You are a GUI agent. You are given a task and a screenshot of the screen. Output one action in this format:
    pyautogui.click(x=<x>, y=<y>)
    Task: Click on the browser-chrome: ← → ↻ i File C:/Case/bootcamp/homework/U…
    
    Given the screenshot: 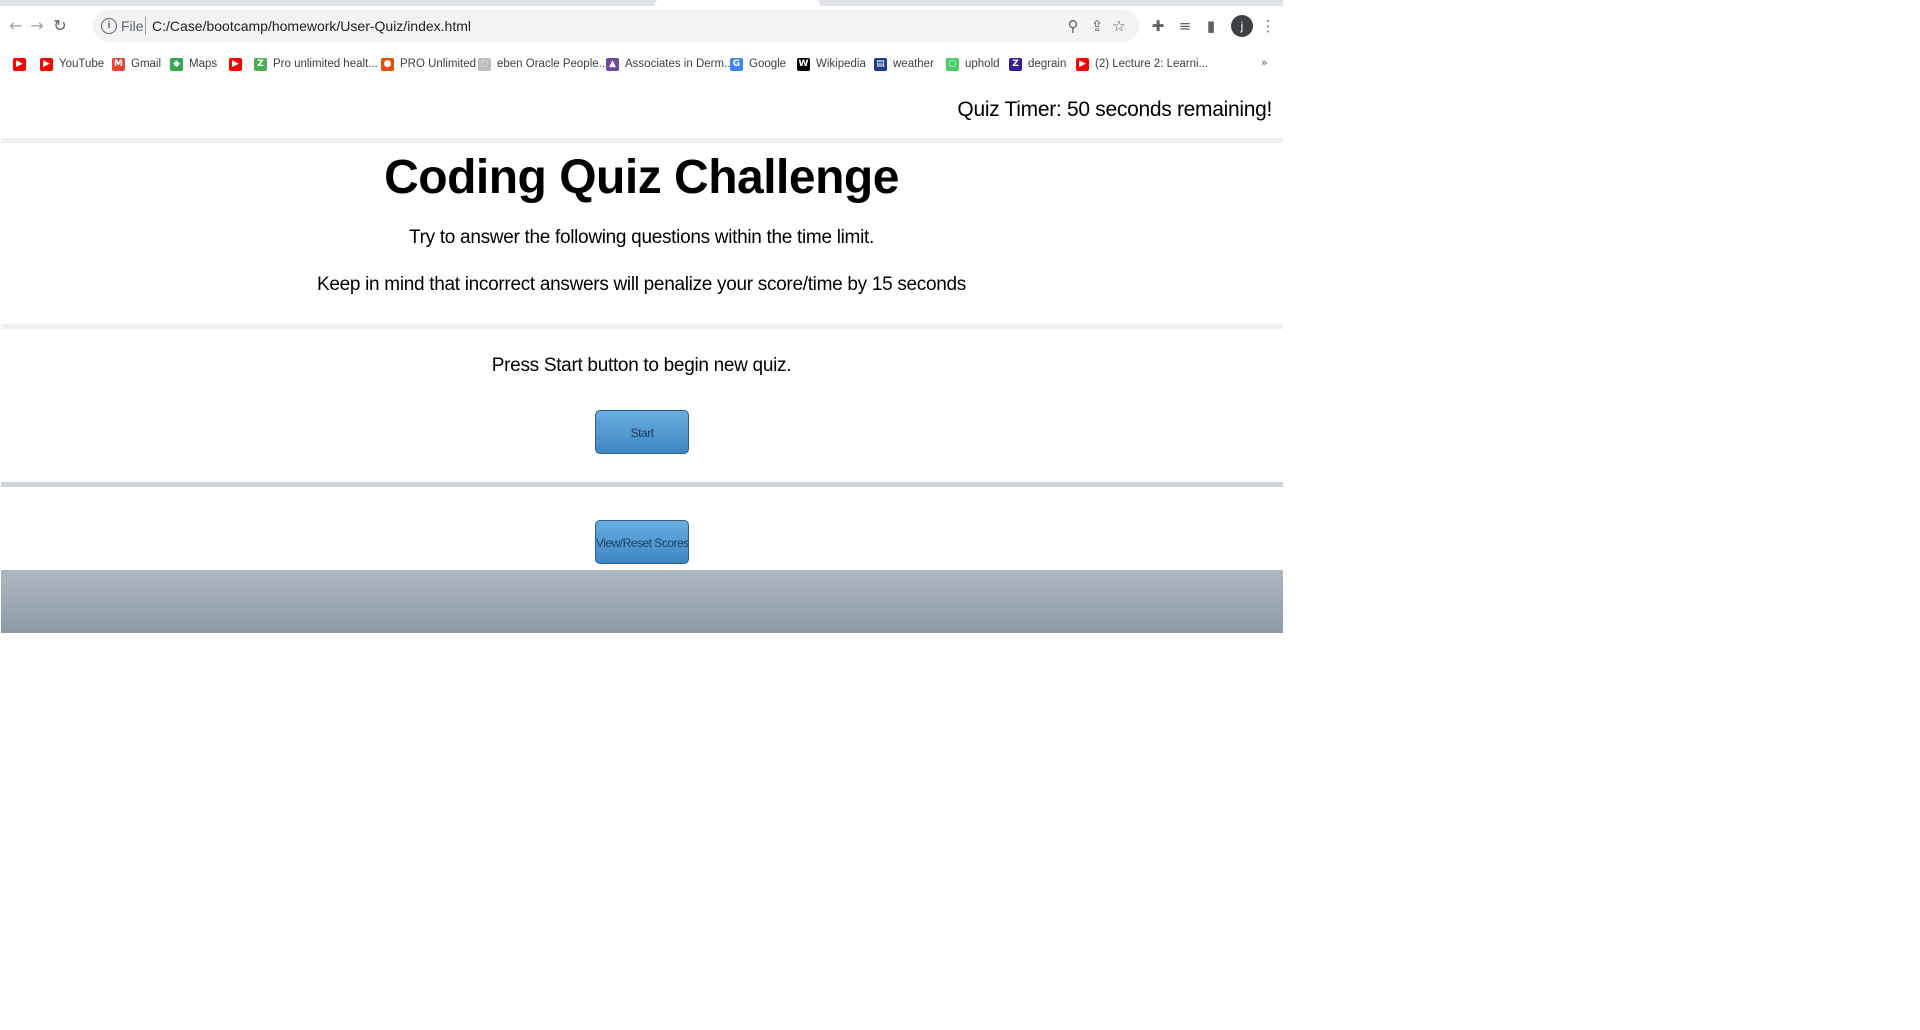 What is the action you would take?
    pyautogui.click(x=641, y=40)
    